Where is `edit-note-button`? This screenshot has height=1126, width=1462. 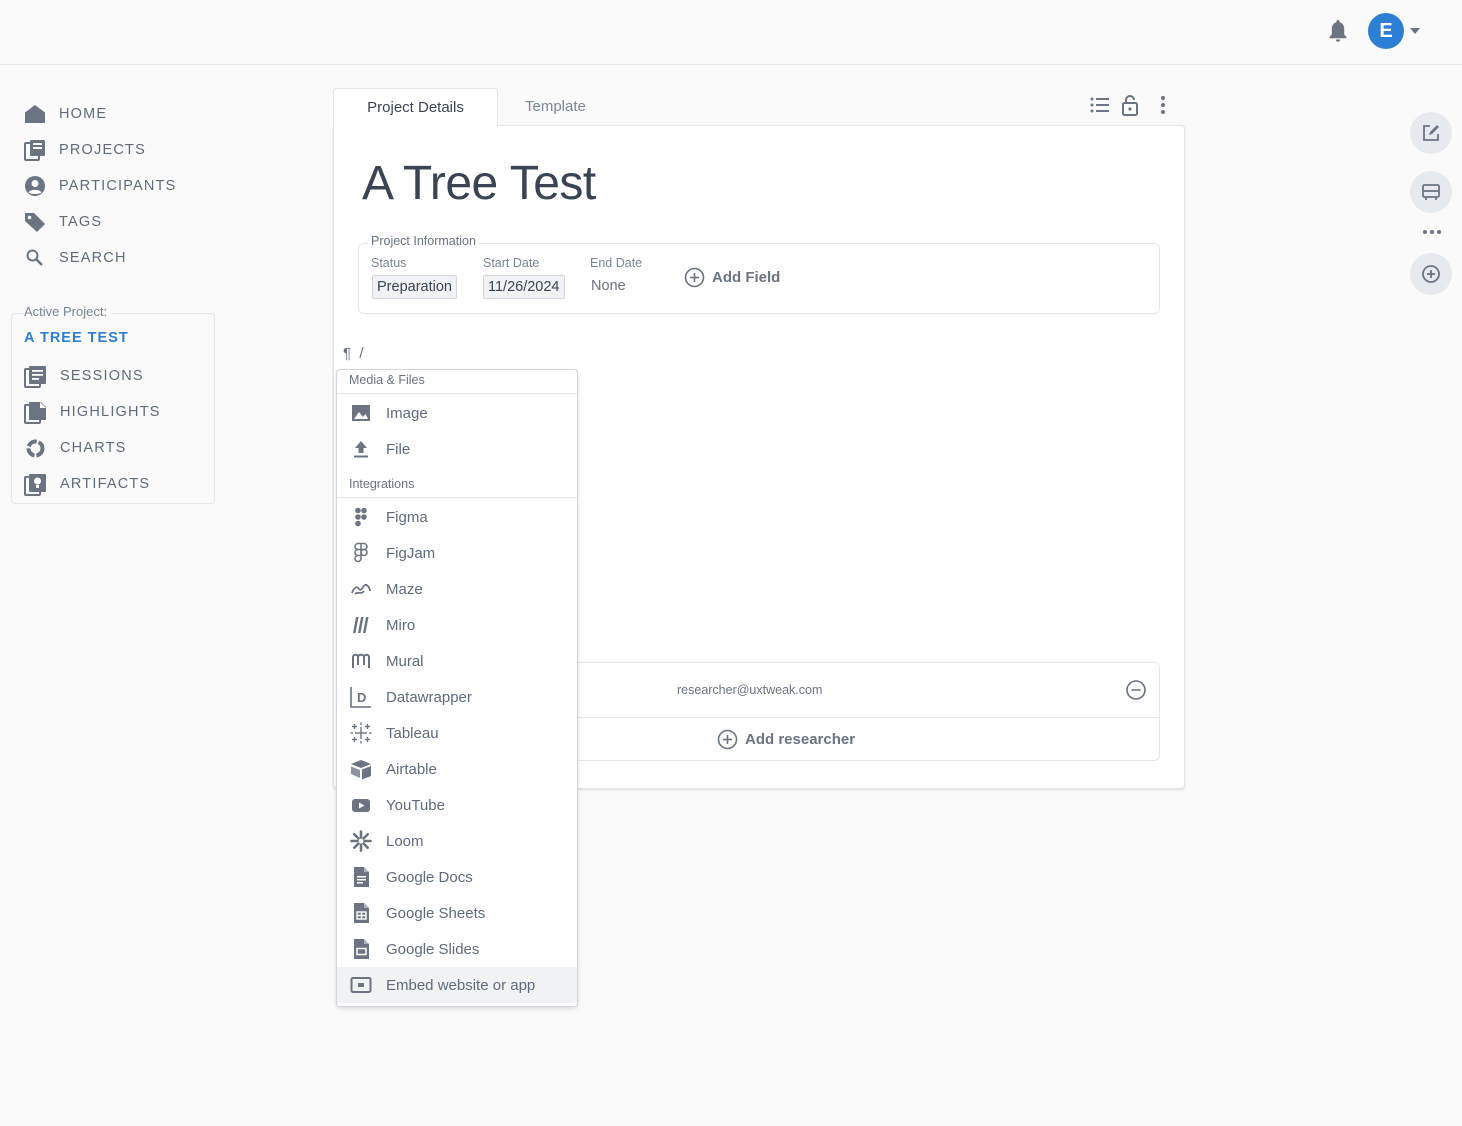 edit-note-button is located at coordinates (1431, 133).